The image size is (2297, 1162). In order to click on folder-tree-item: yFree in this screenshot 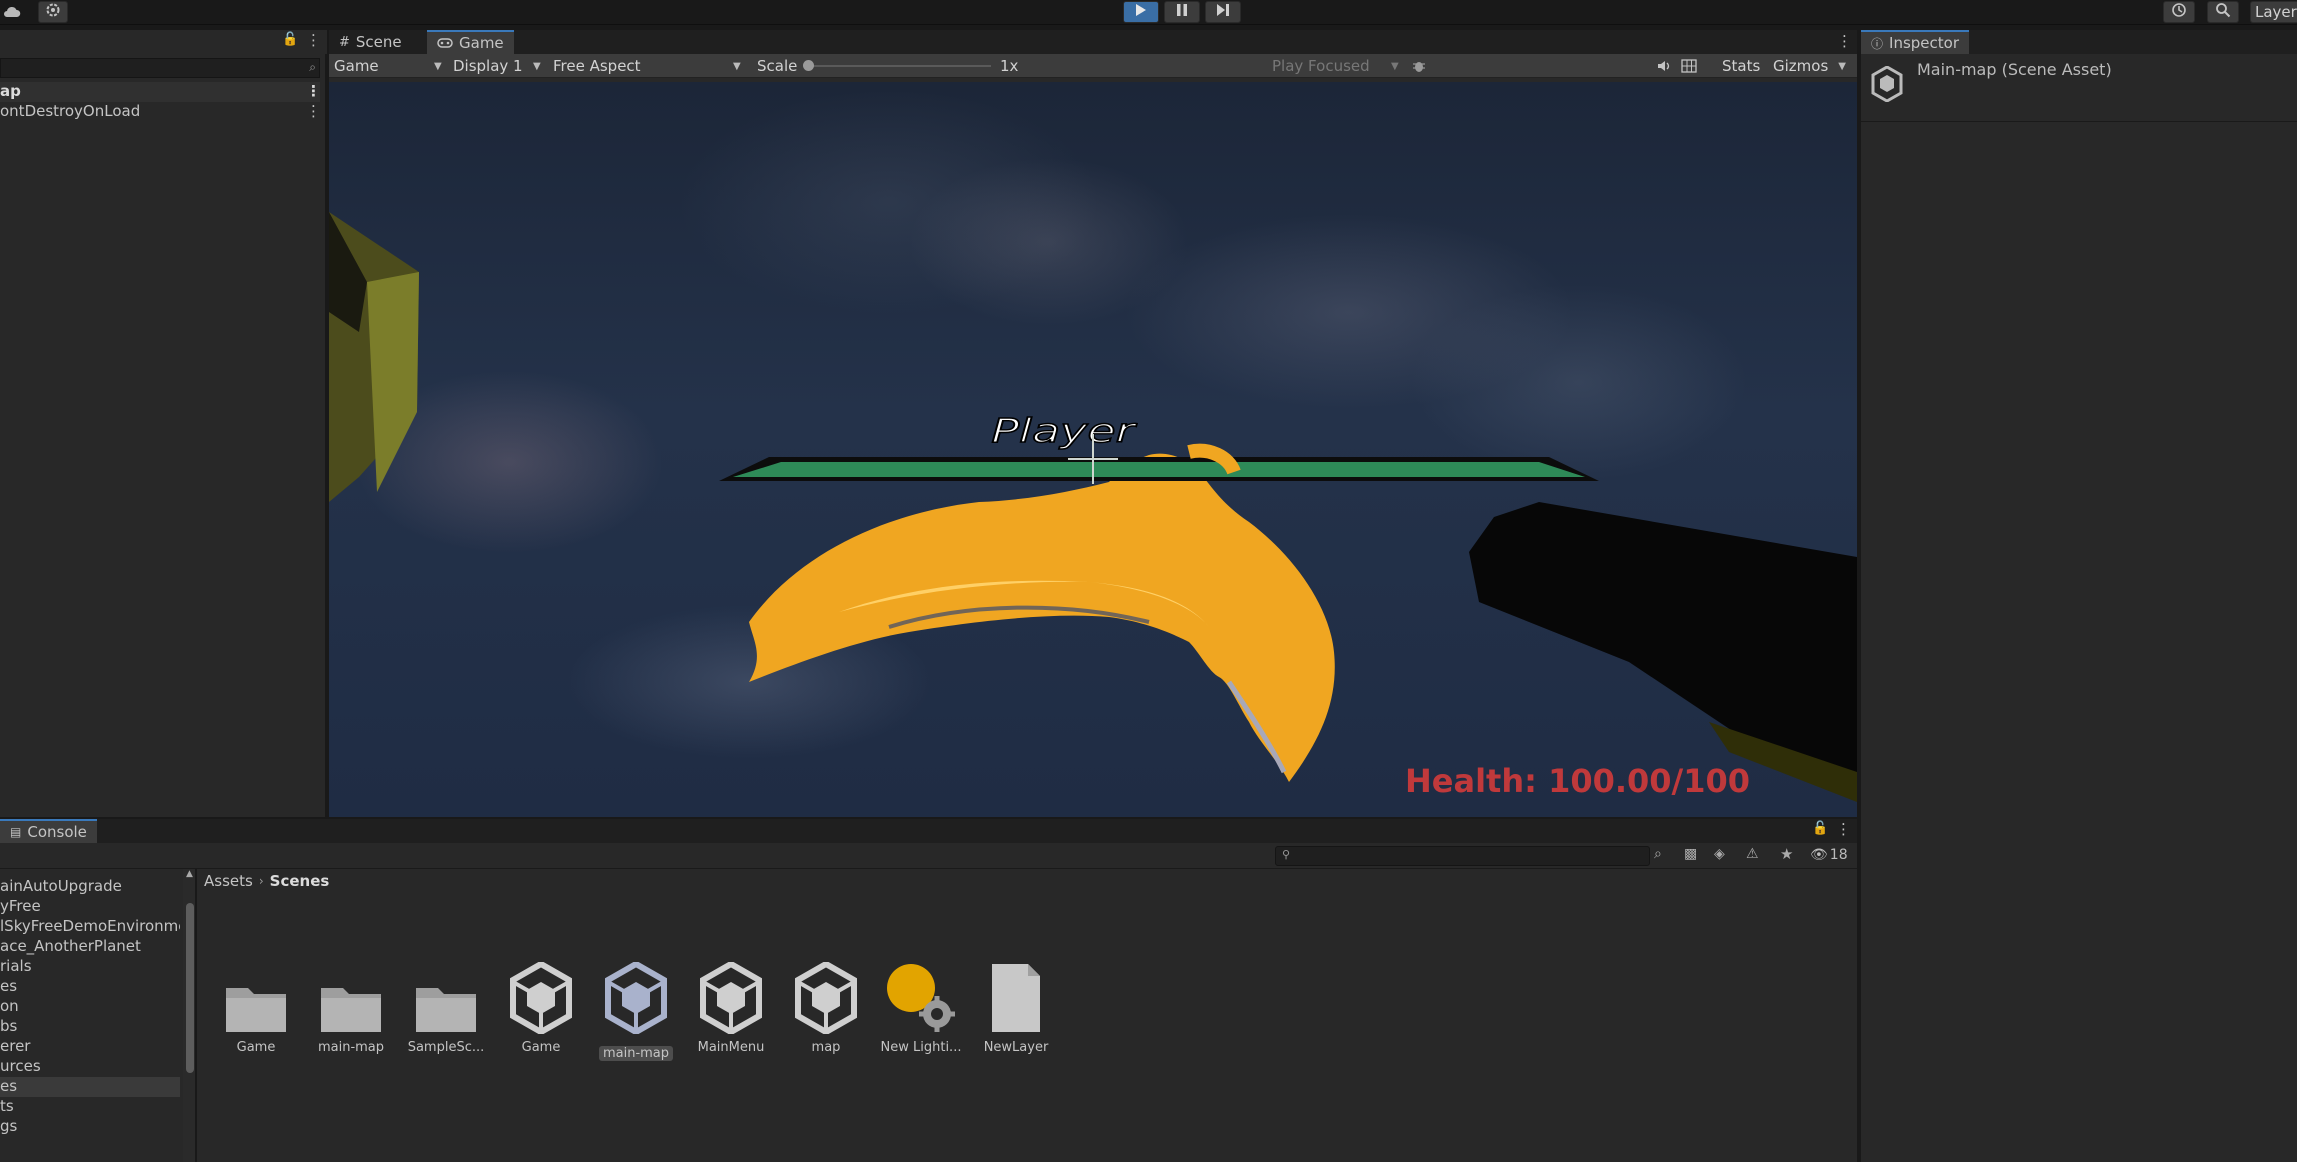, I will do `click(90, 907)`.